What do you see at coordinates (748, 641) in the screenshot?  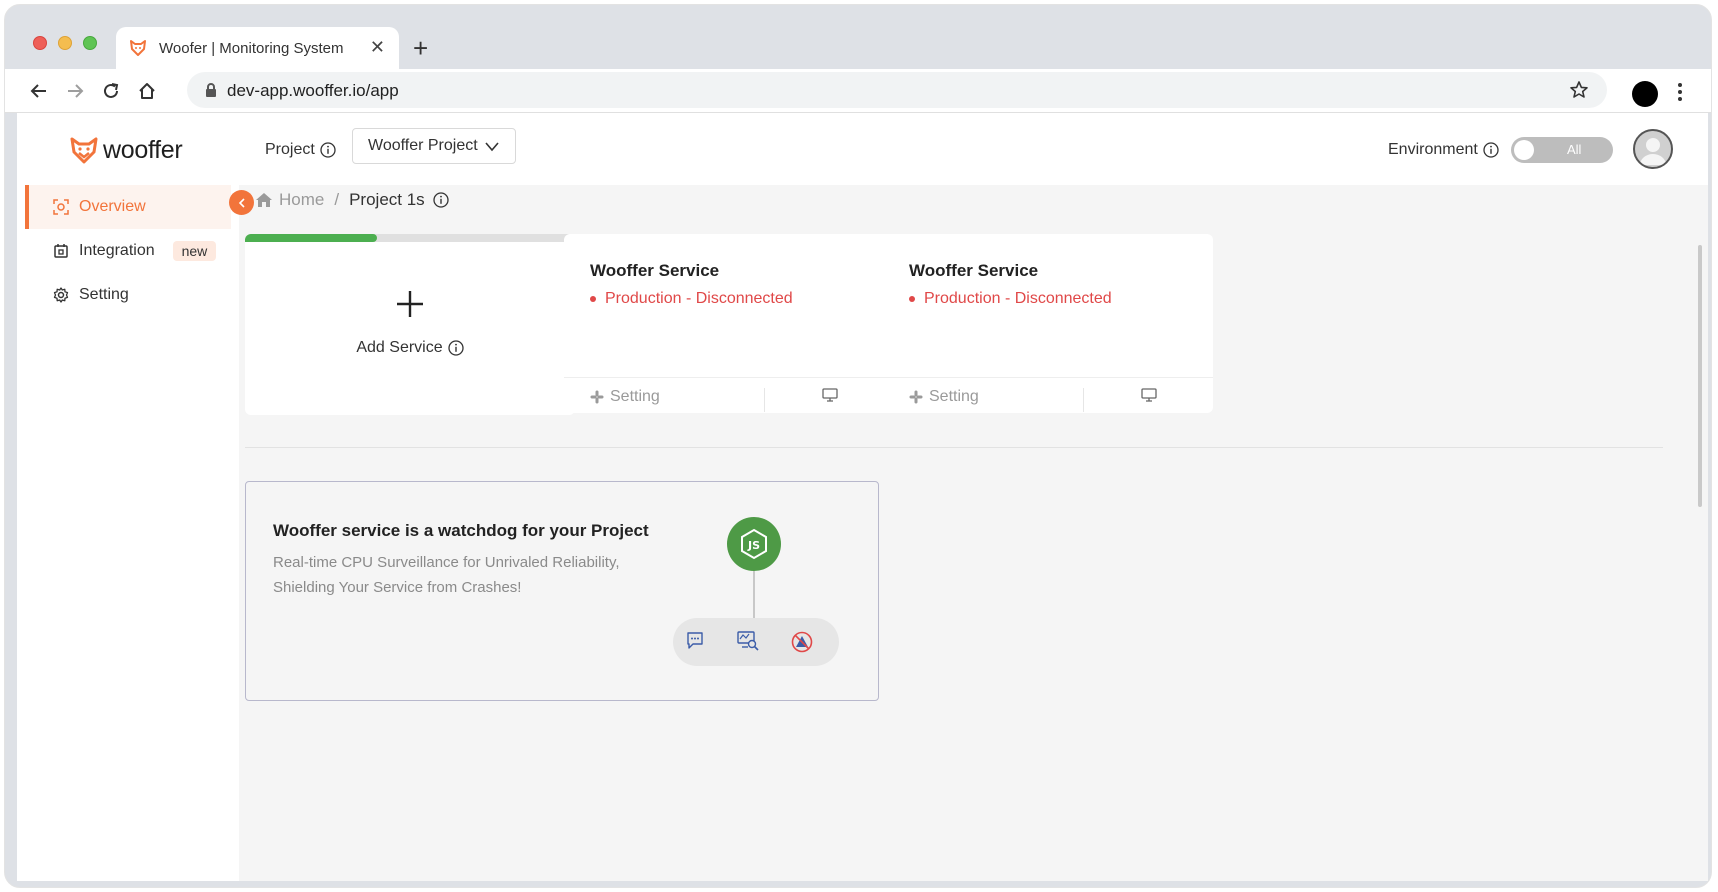 I see `monitor-search-icon` at bounding box center [748, 641].